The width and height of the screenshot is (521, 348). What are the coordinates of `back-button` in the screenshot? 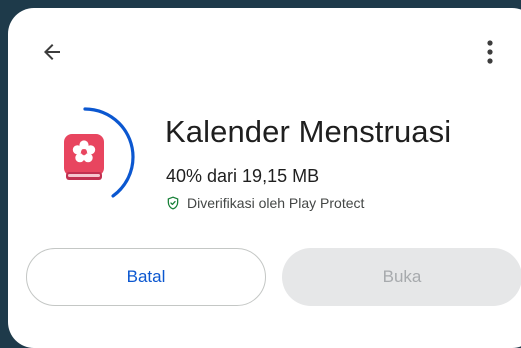 It's located at (52, 52).